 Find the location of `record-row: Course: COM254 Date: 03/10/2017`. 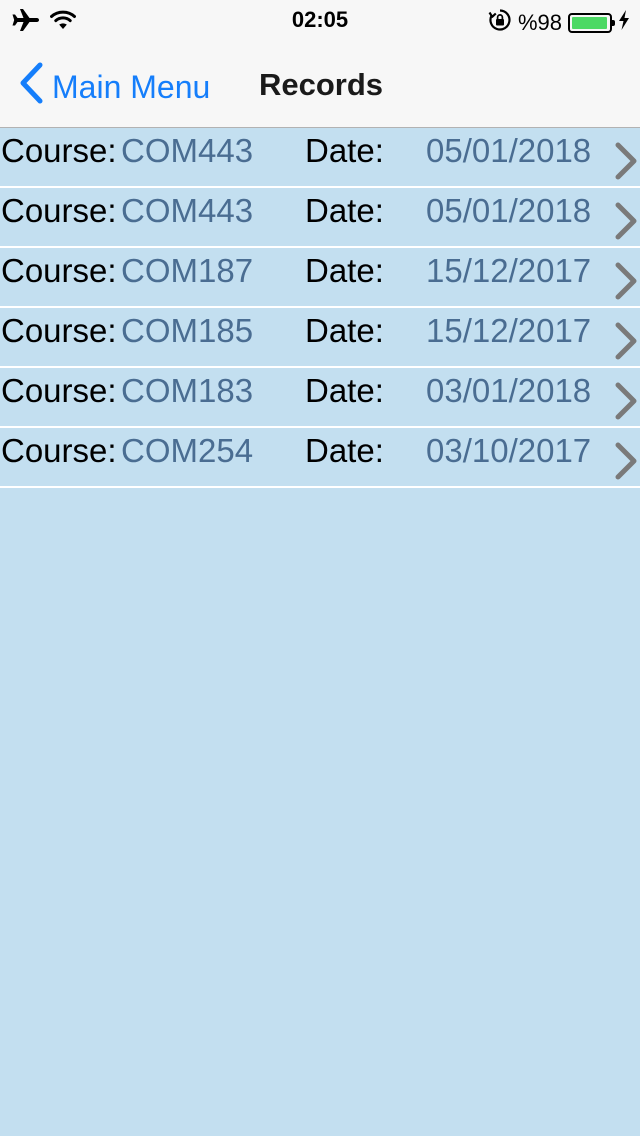

record-row: Course: COM254 Date: 03/10/2017 is located at coordinates (320, 458).